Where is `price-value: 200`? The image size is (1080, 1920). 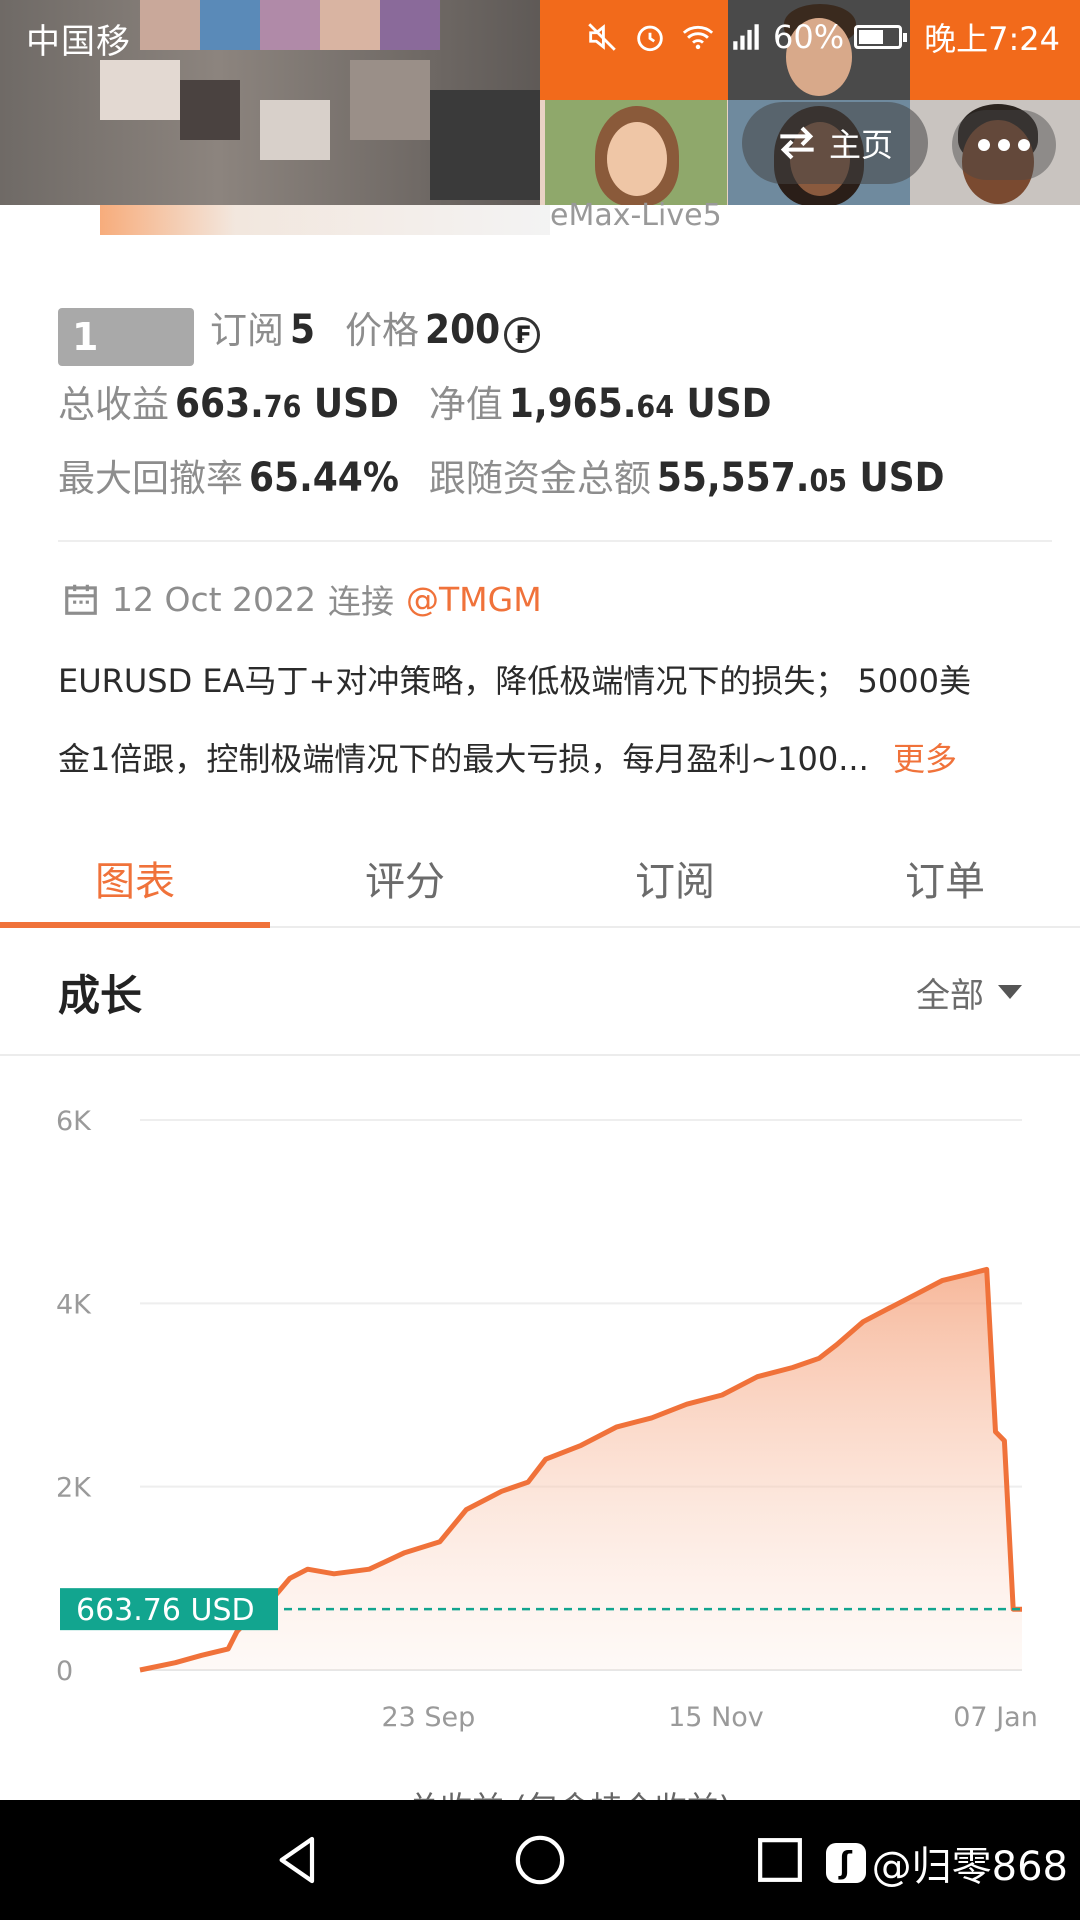 price-value: 200 is located at coordinates (463, 330).